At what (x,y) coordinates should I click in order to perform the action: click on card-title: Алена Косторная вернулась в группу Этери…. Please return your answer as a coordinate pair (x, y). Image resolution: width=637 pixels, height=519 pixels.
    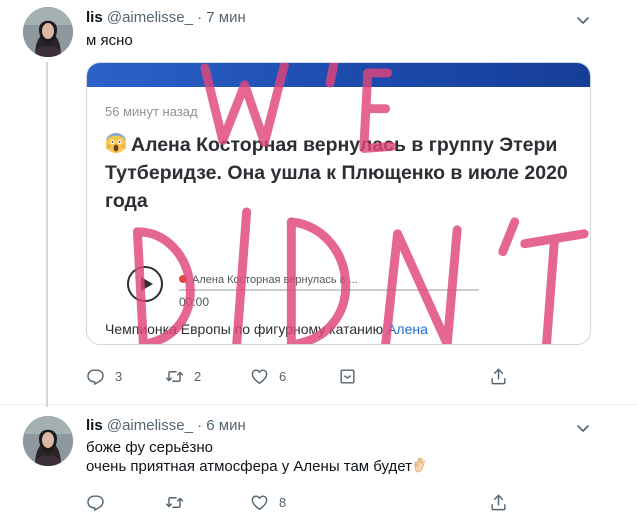
    Looking at the image, I should click on (340, 173).